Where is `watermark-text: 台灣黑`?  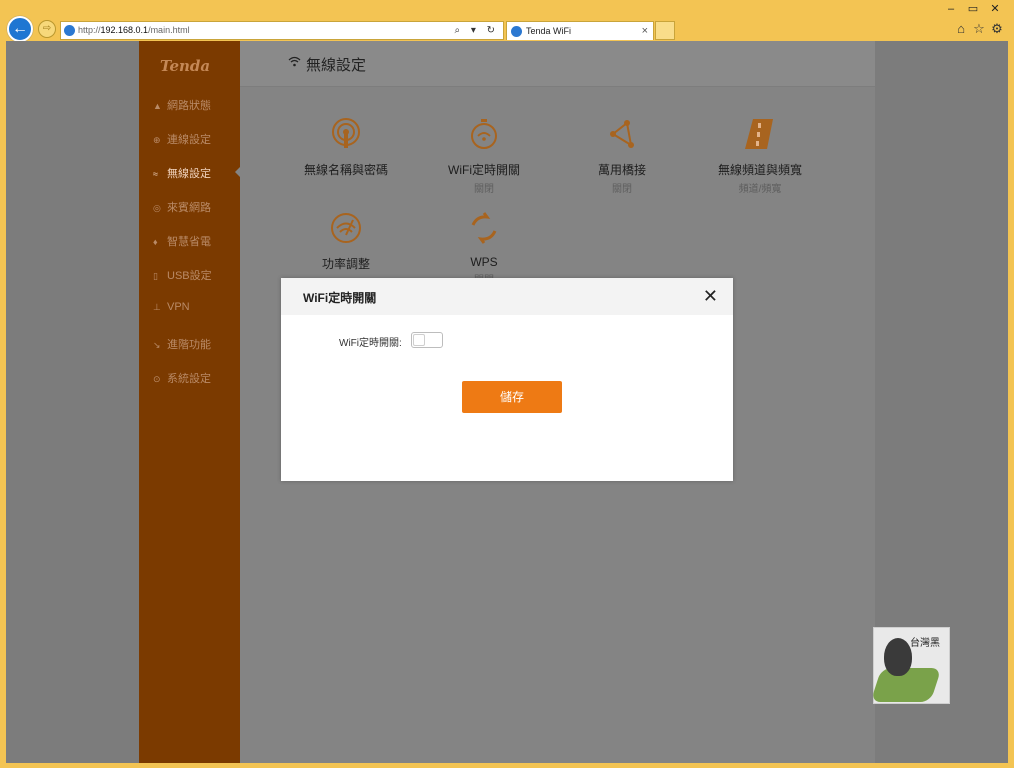 watermark-text: 台灣黑 is located at coordinates (925, 643).